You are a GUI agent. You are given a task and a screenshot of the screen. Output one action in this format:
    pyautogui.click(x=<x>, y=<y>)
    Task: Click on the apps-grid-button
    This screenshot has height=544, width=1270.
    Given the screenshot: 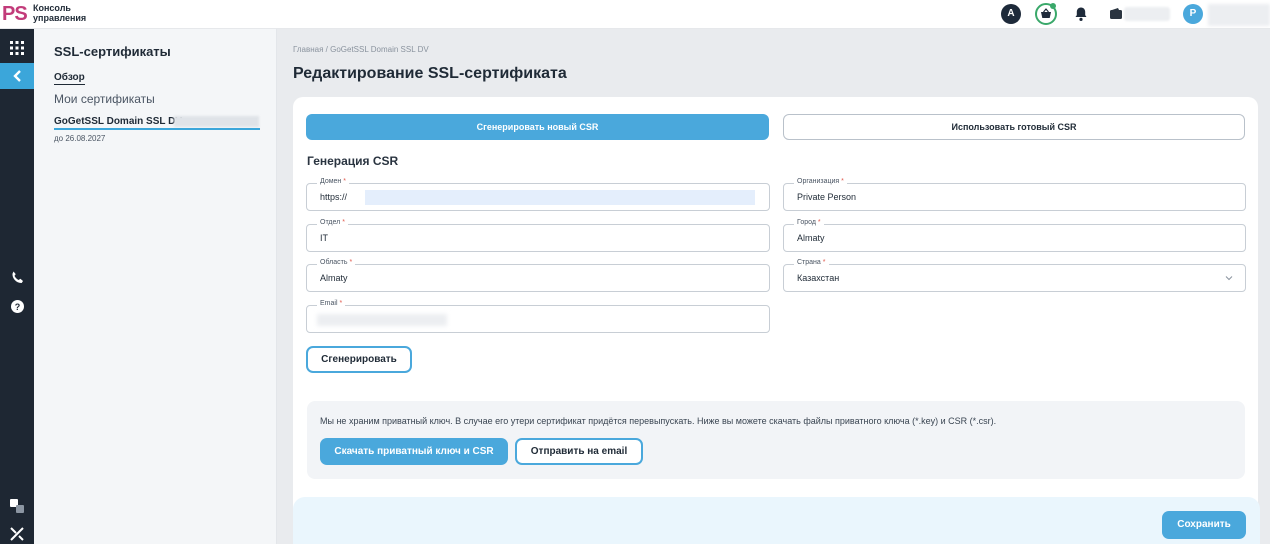 What is the action you would take?
    pyautogui.click(x=17, y=48)
    